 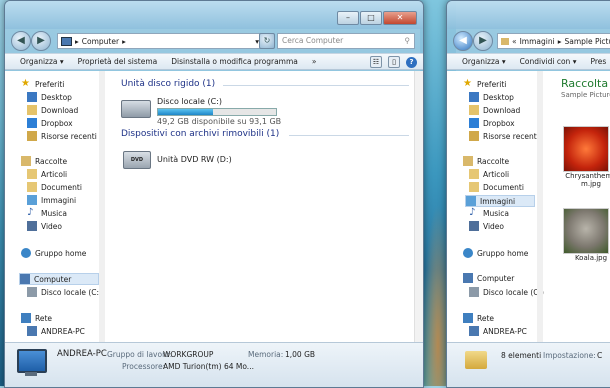 What do you see at coordinates (586, 149) in the screenshot?
I see `thumbnail-chrysanthemum` at bounding box center [586, 149].